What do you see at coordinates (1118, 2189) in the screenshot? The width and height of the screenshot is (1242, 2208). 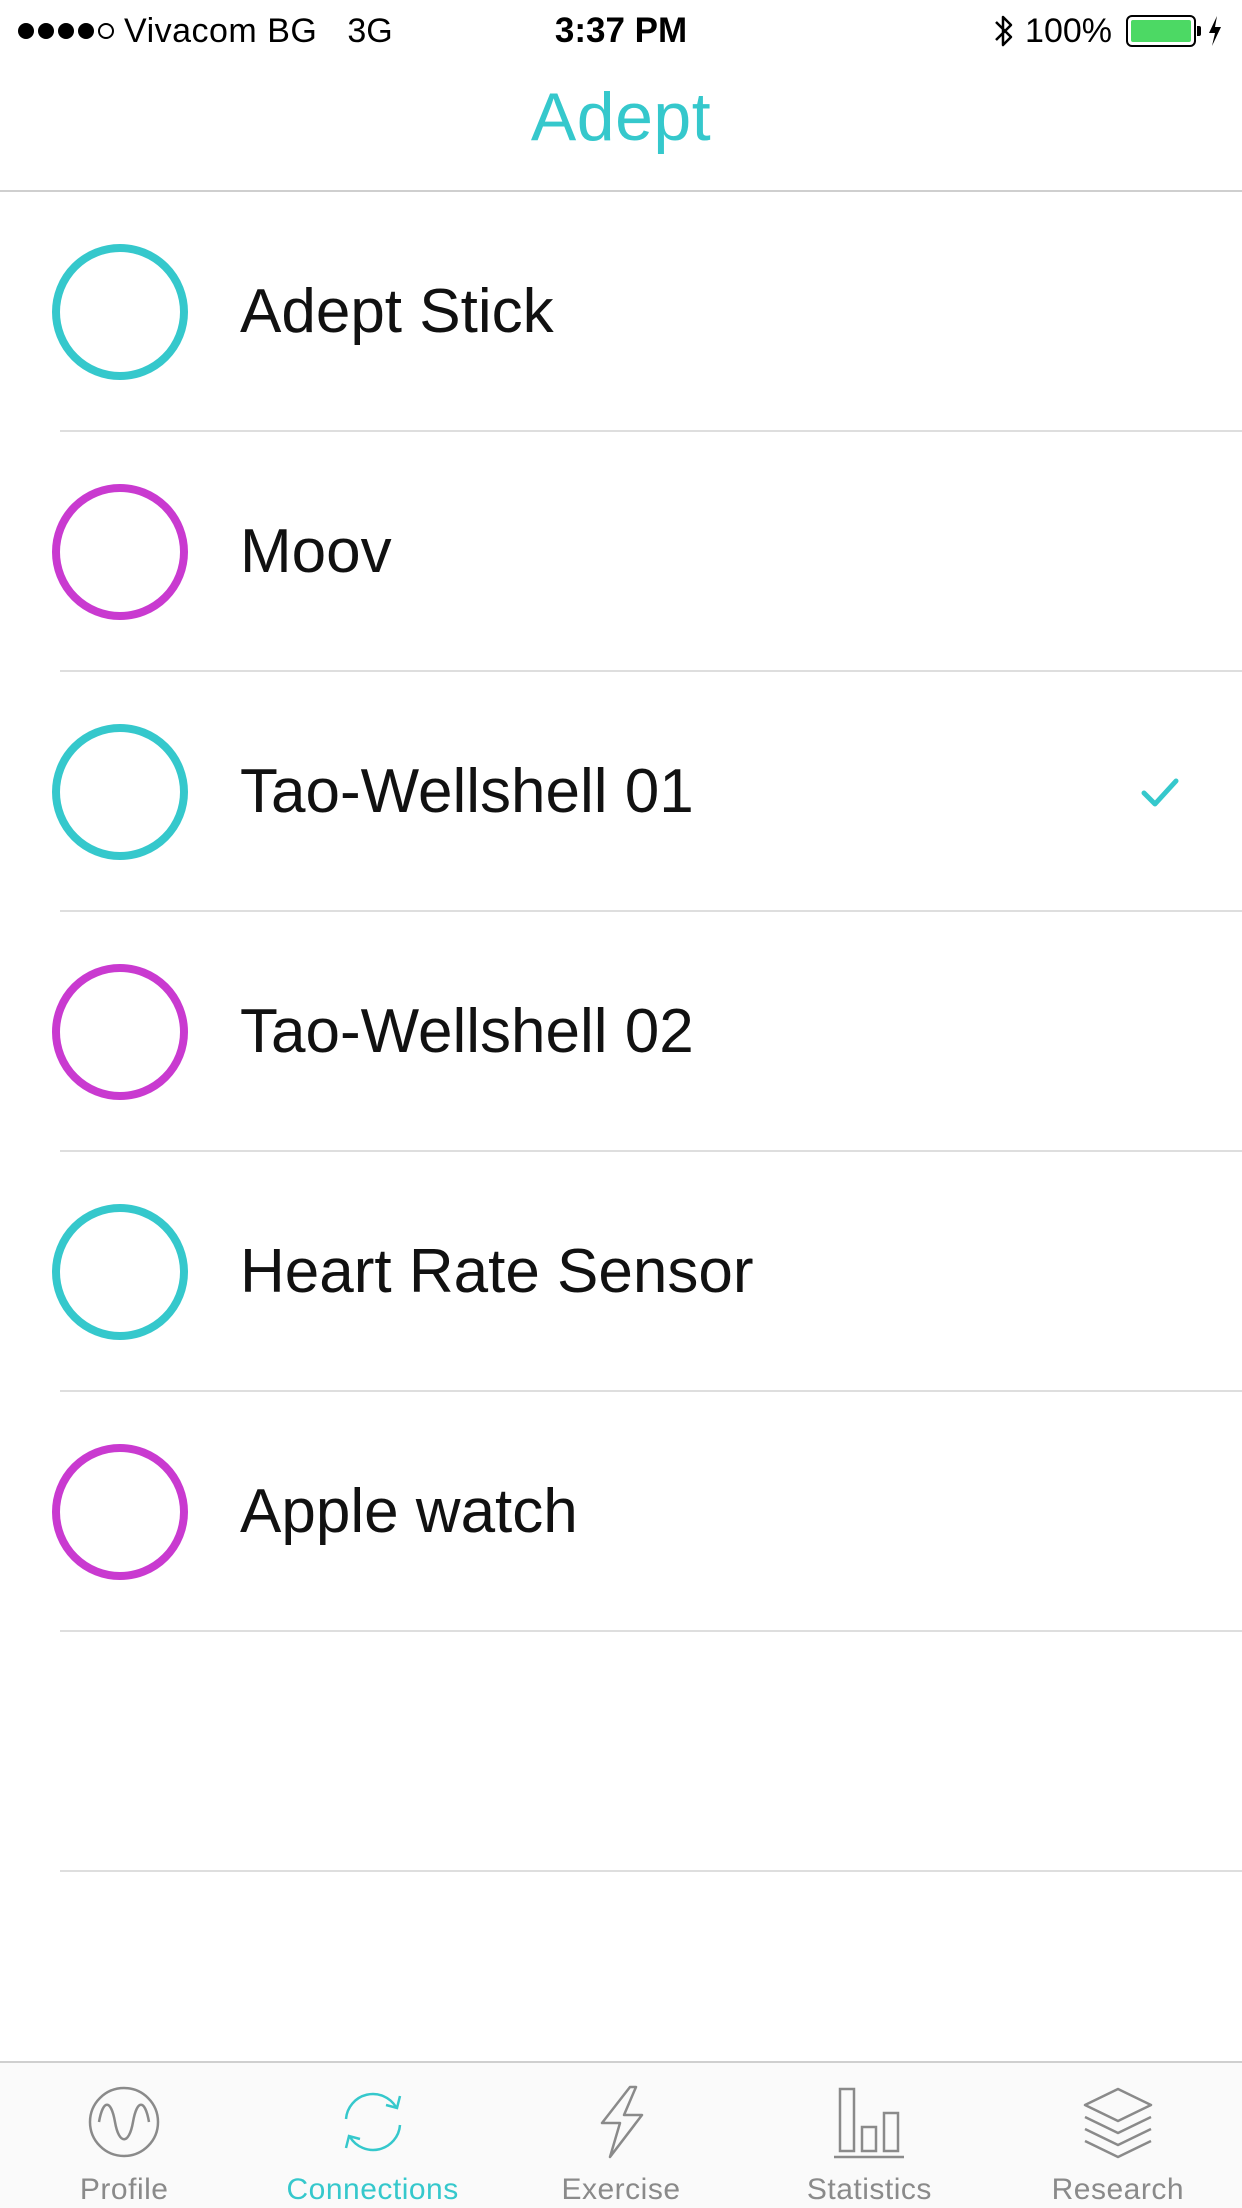 I see `tab-label: Research` at bounding box center [1118, 2189].